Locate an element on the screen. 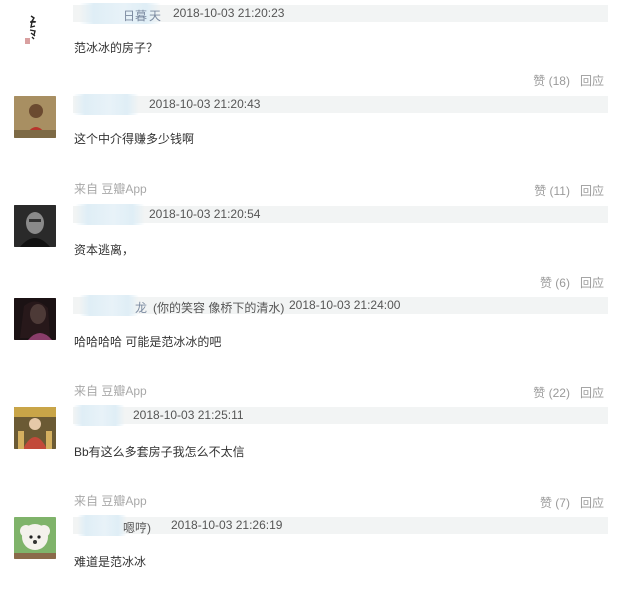 The image size is (640, 600). comment-time: 2018-10-03 21:20:54 is located at coordinates (205, 214).